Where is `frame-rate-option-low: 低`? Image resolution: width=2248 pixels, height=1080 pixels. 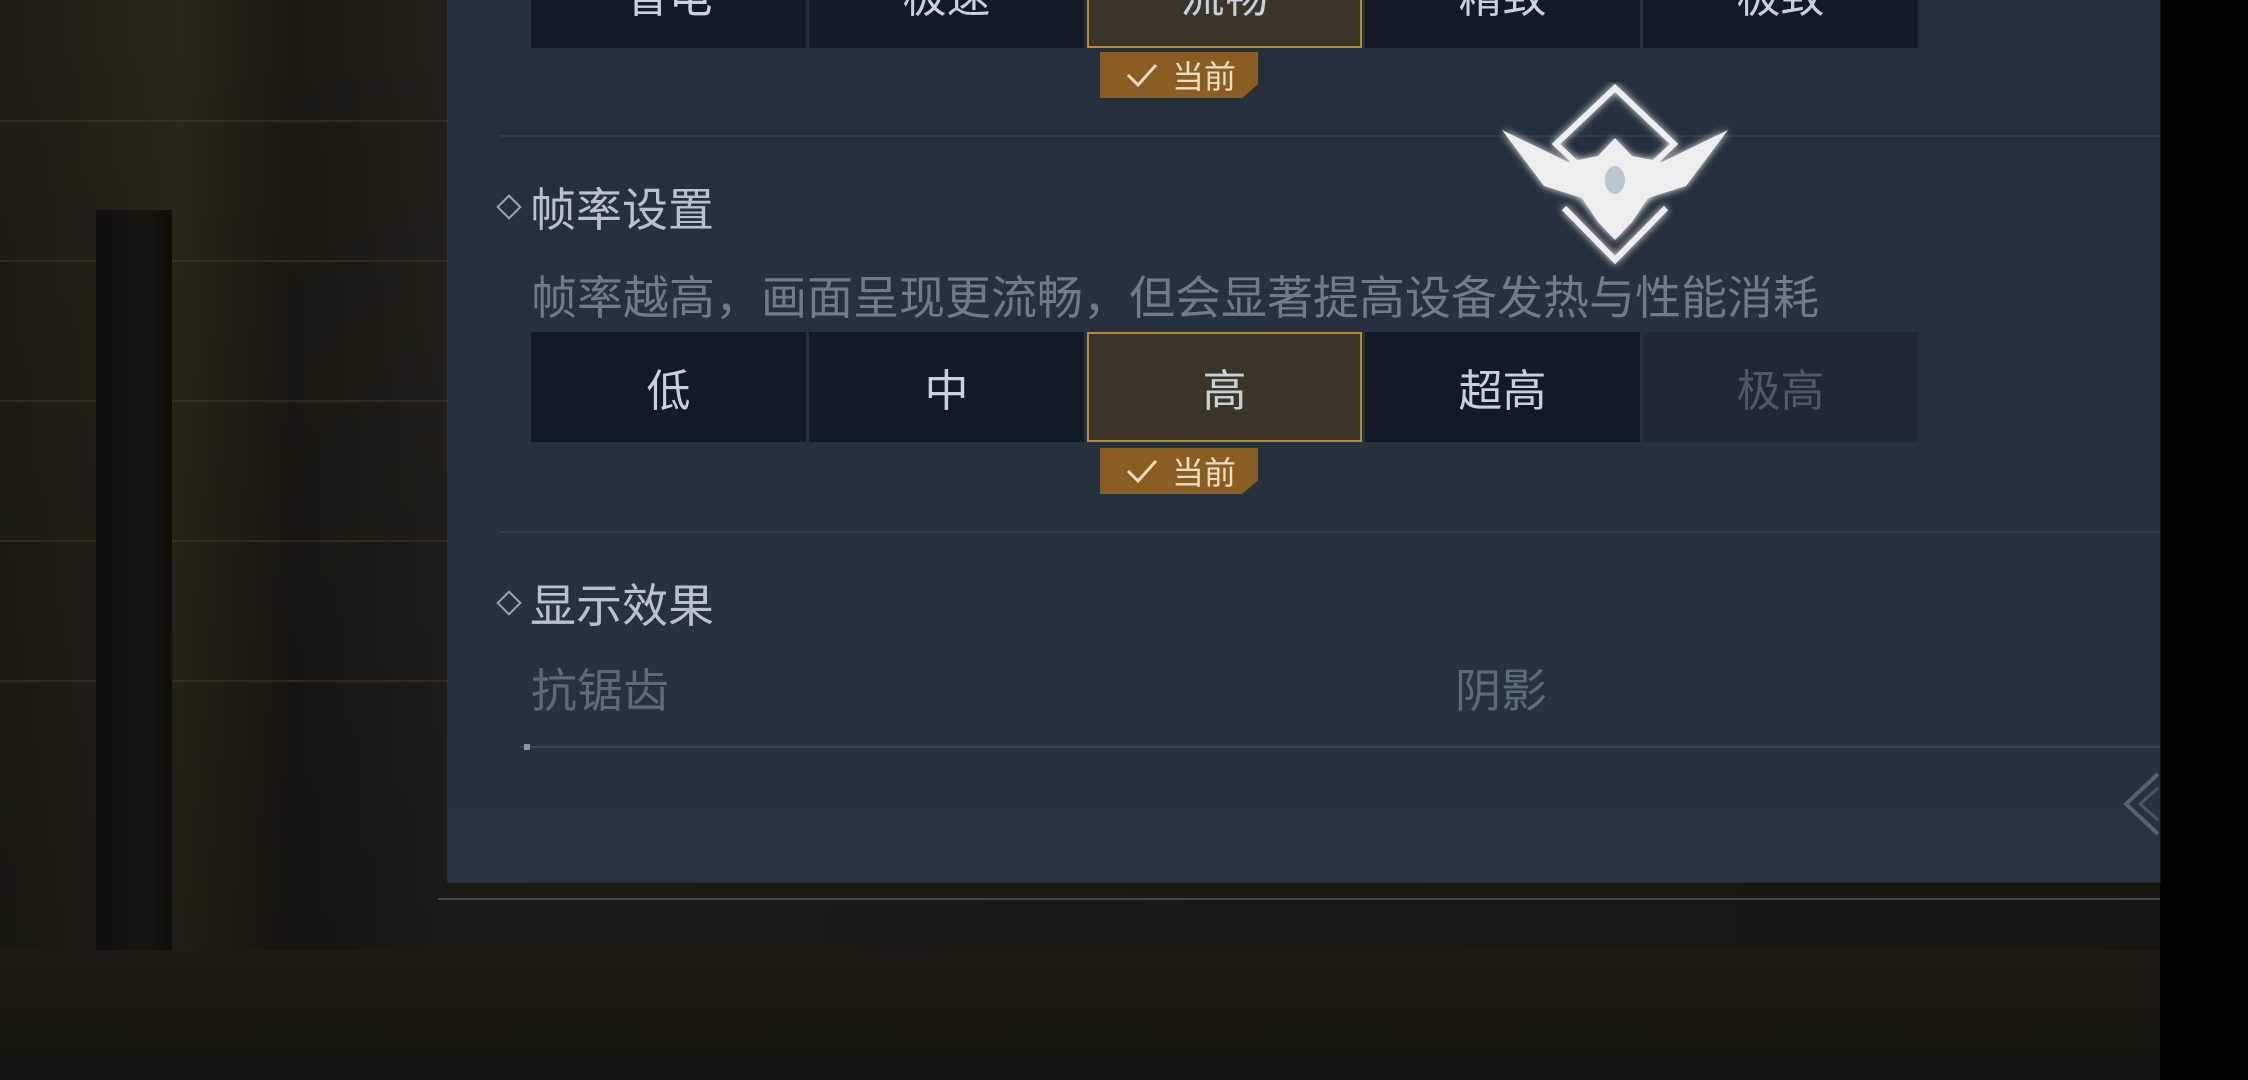
frame-rate-option-low: 低 is located at coordinates (668, 387).